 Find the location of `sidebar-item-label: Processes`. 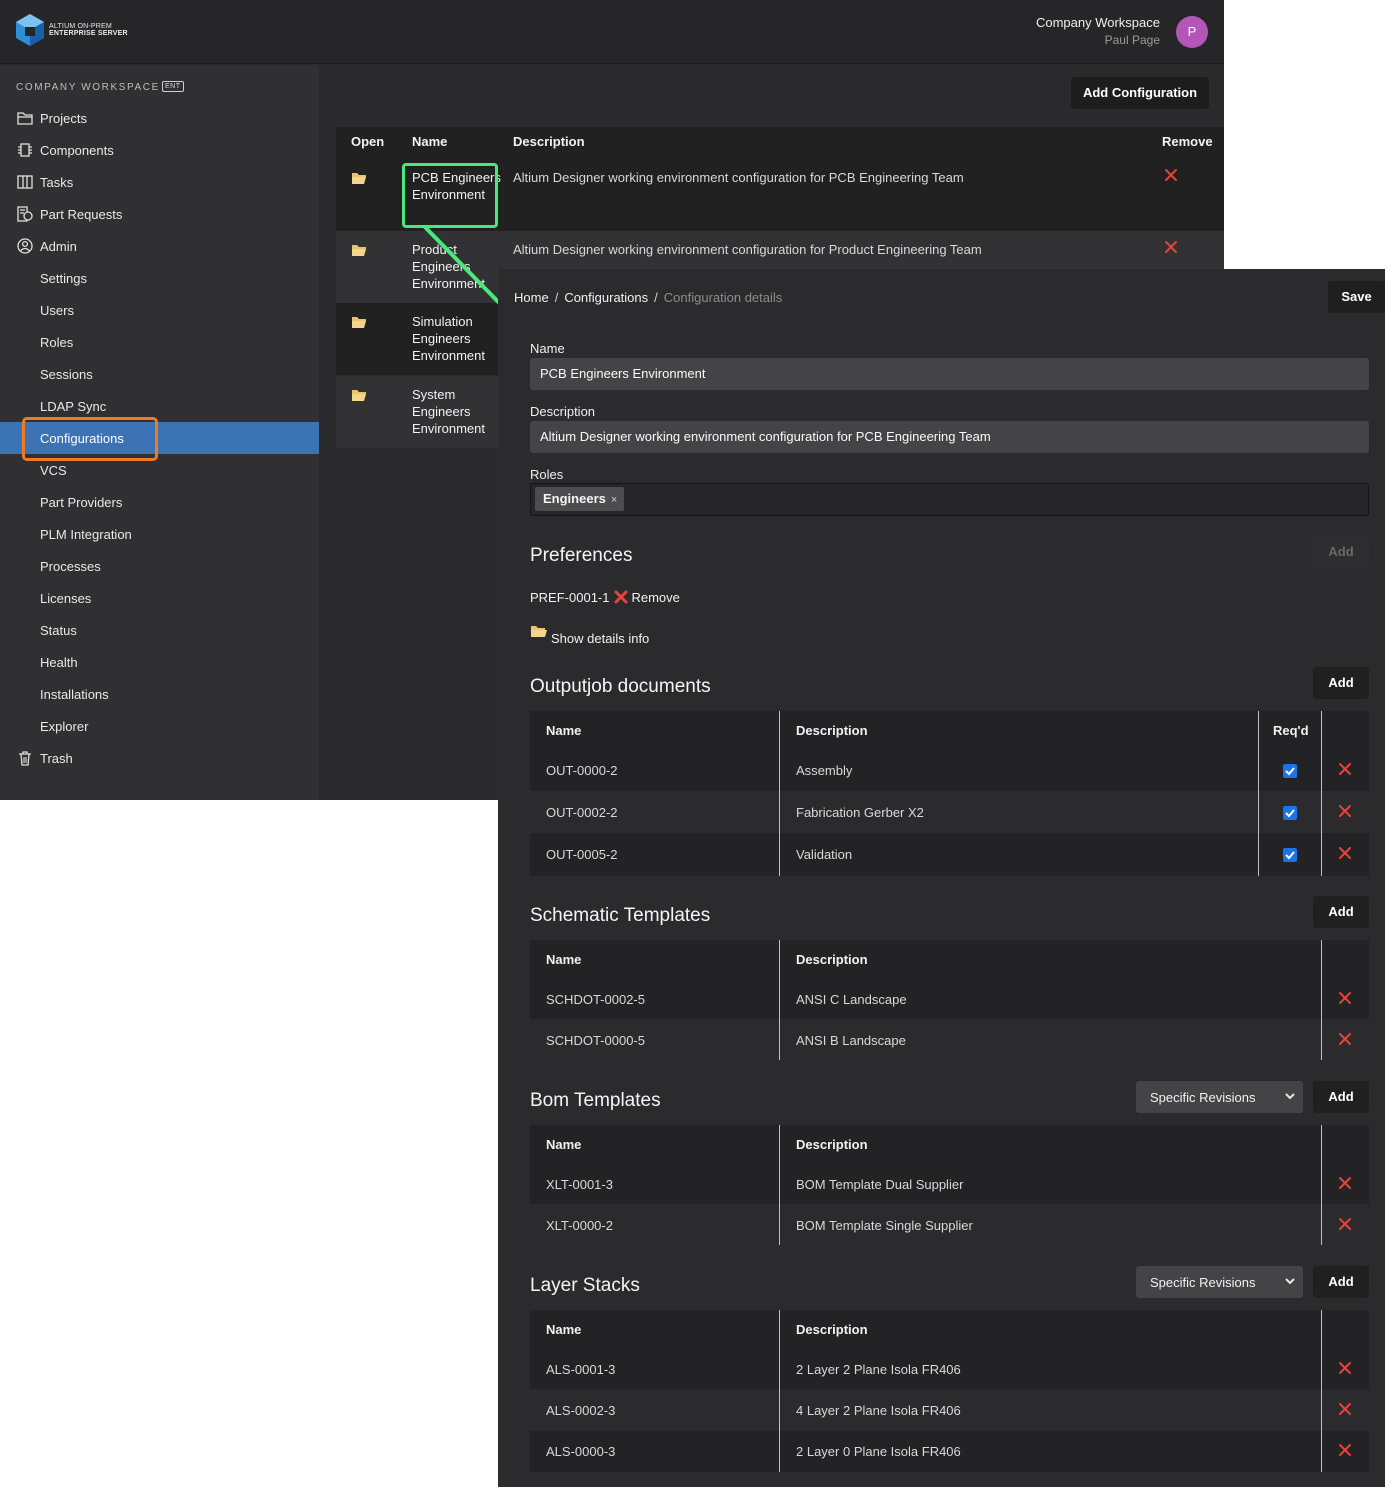

sidebar-item-label: Processes is located at coordinates (70, 566).